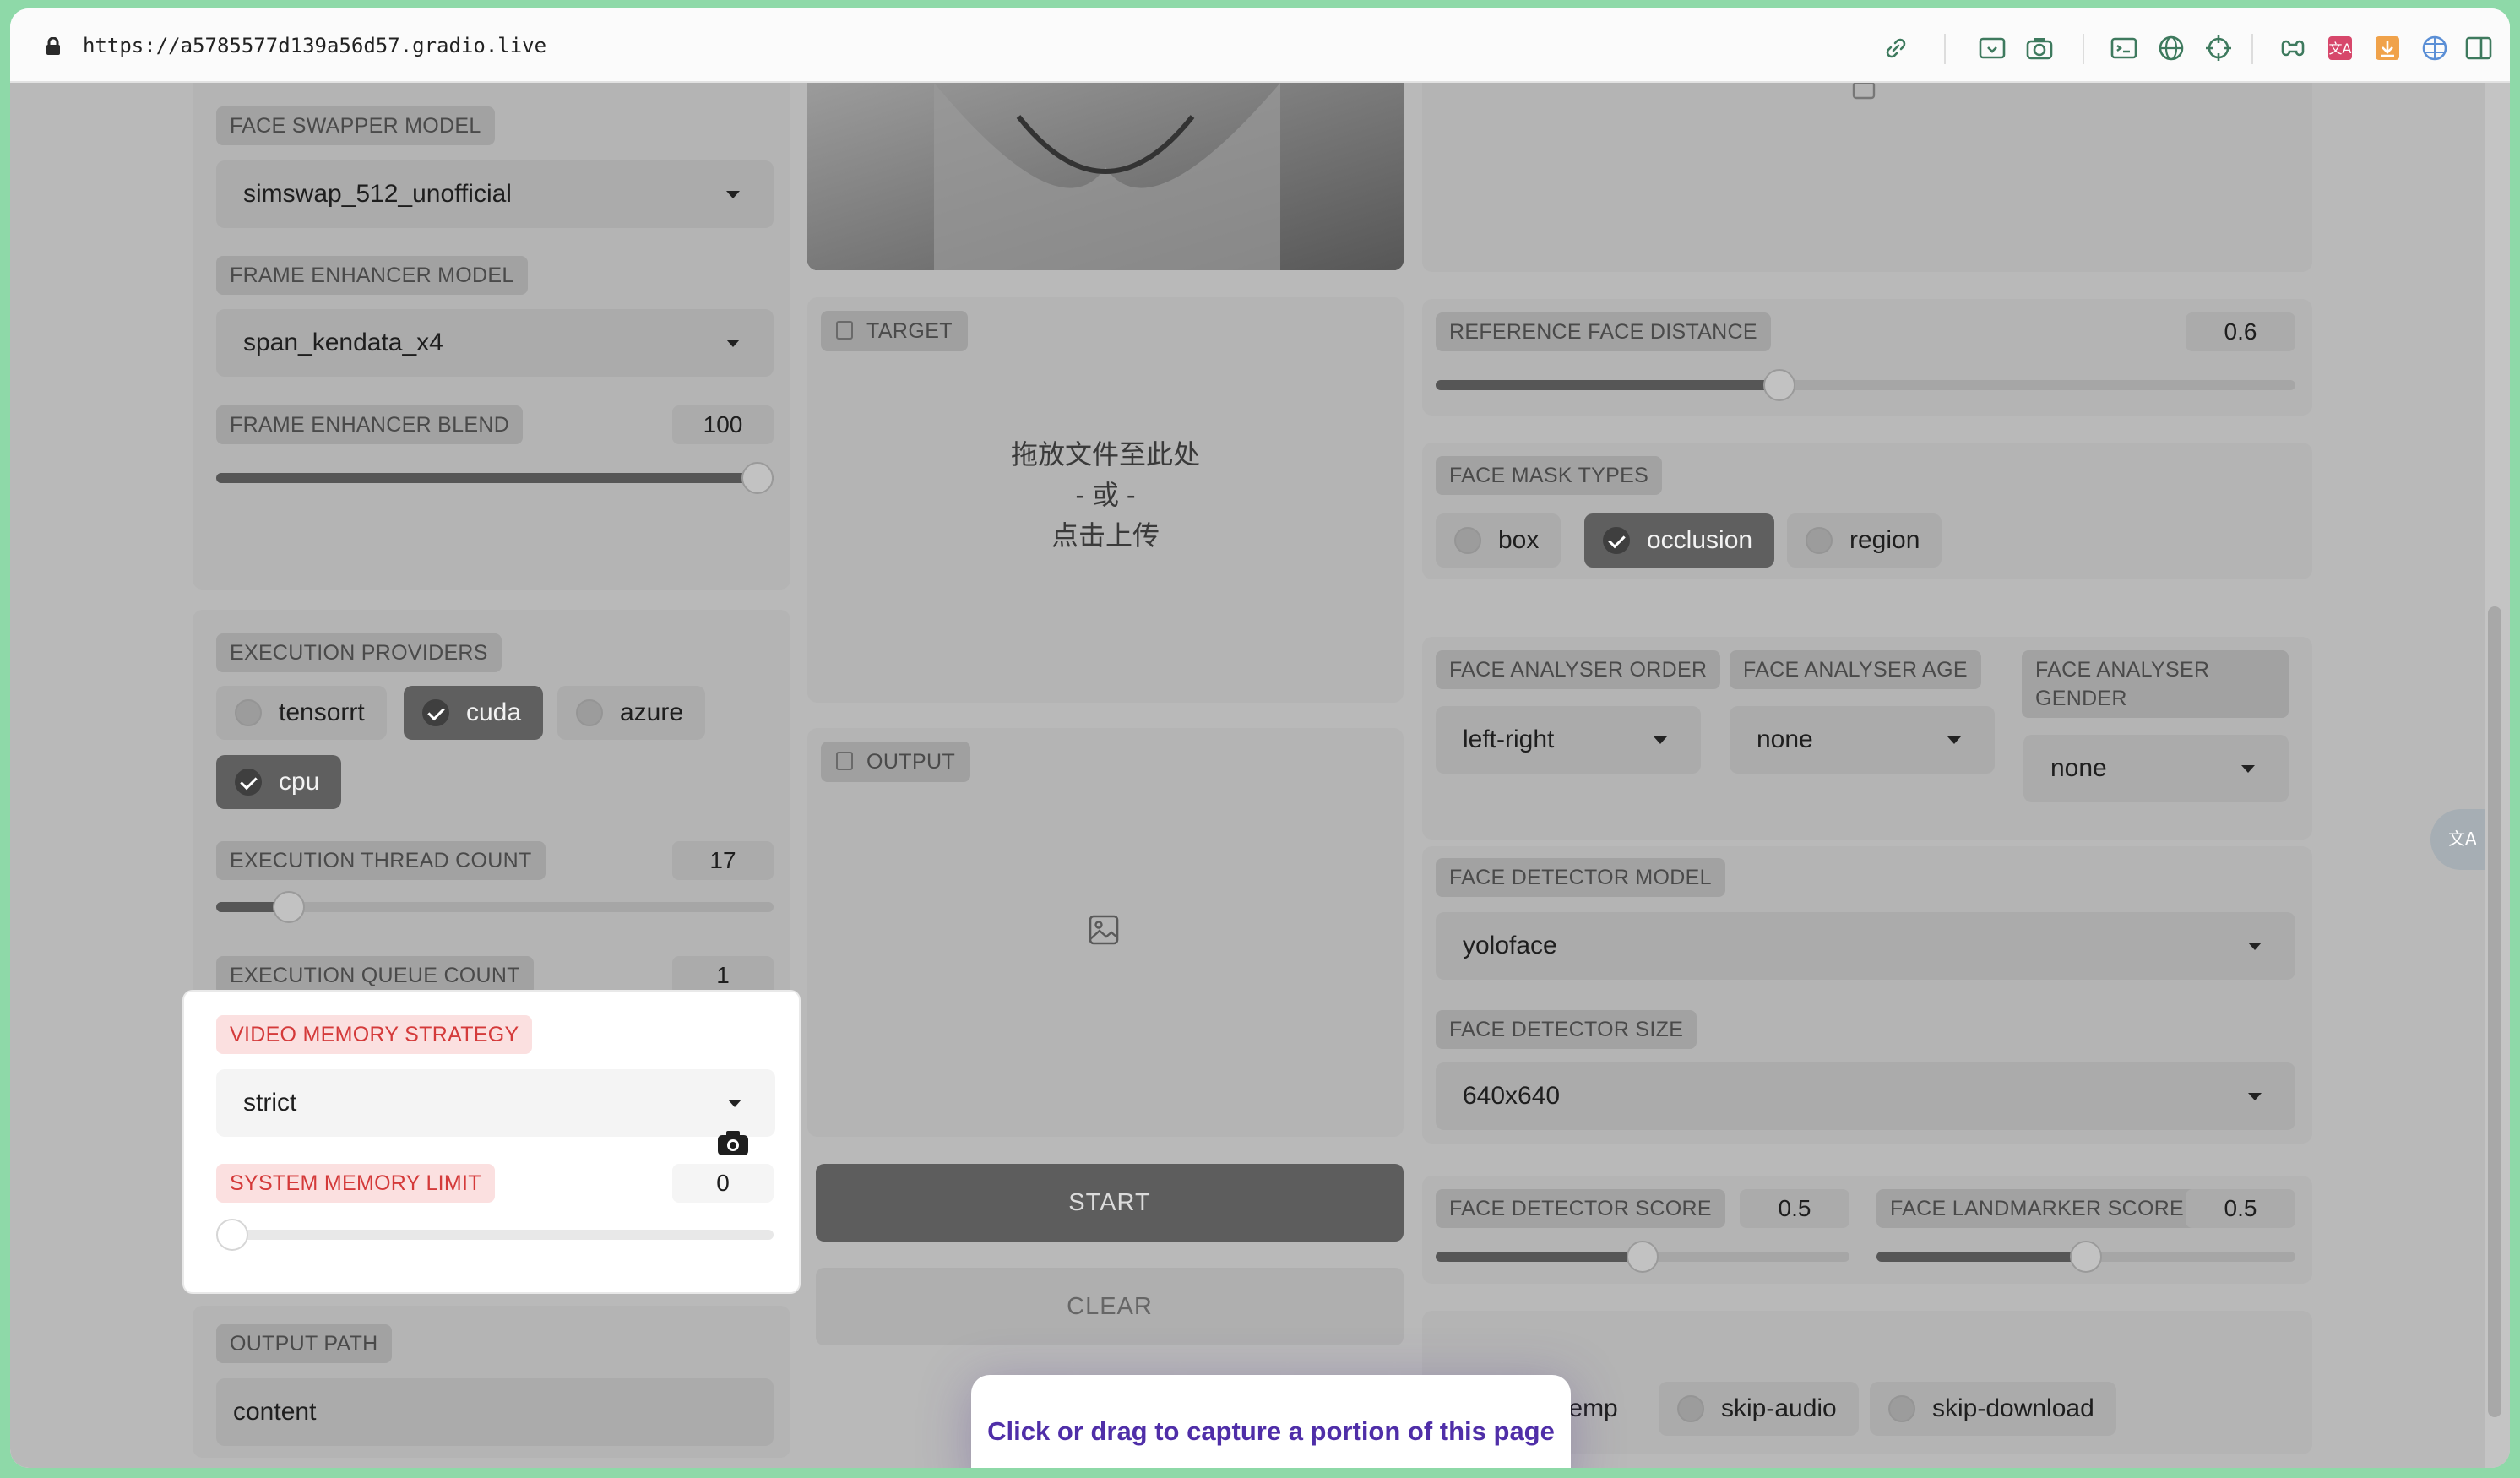 The height and width of the screenshot is (1478, 2520). I want to click on image-icon, so click(844, 761).